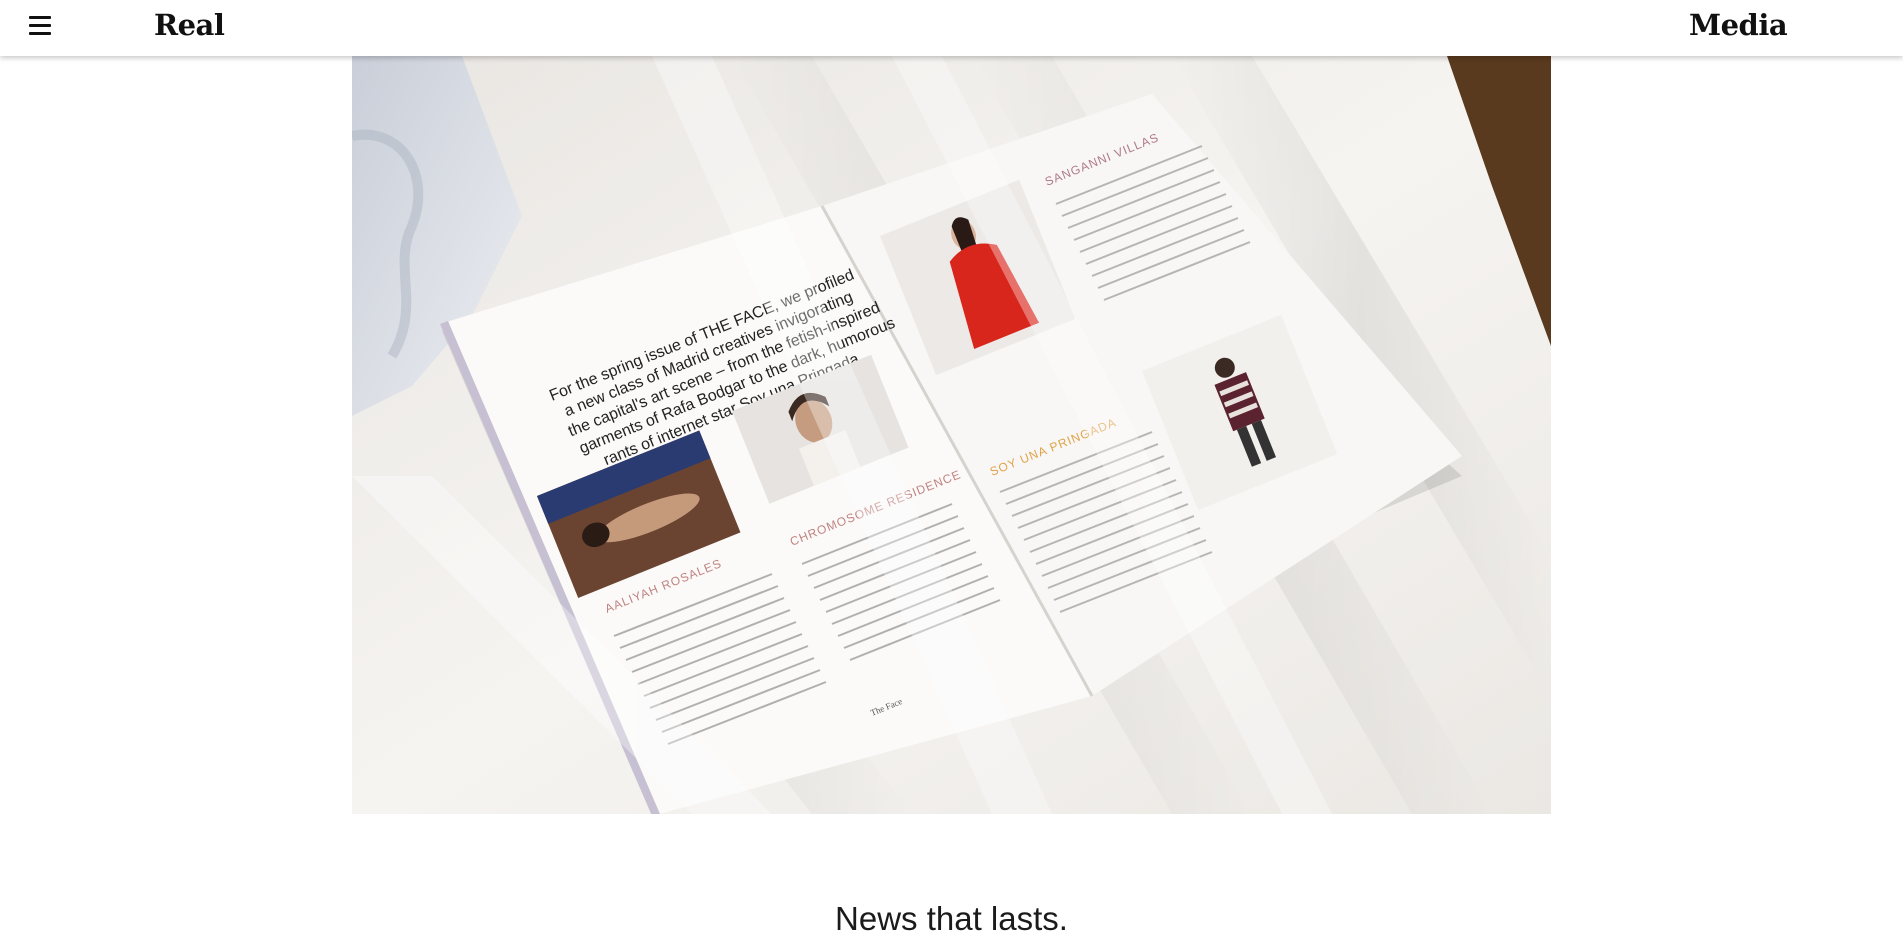 The height and width of the screenshot is (938, 1903). Describe the element at coordinates (951, 28) in the screenshot. I see `top-navigation-bar: Real Media` at that location.